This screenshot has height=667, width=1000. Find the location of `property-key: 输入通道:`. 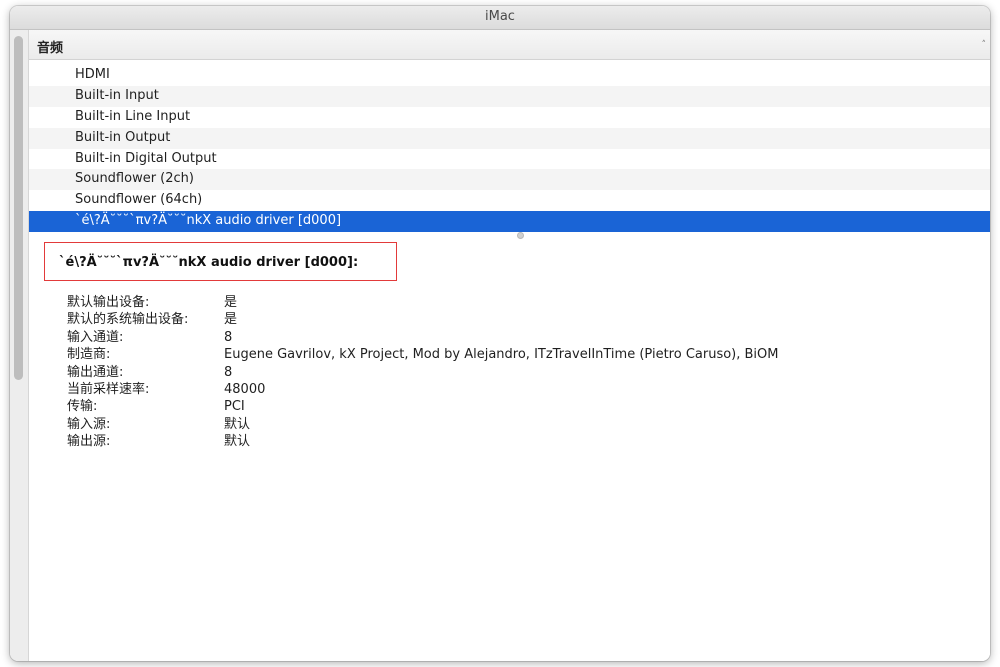

property-key: 输入通道: is located at coordinates (95, 337).